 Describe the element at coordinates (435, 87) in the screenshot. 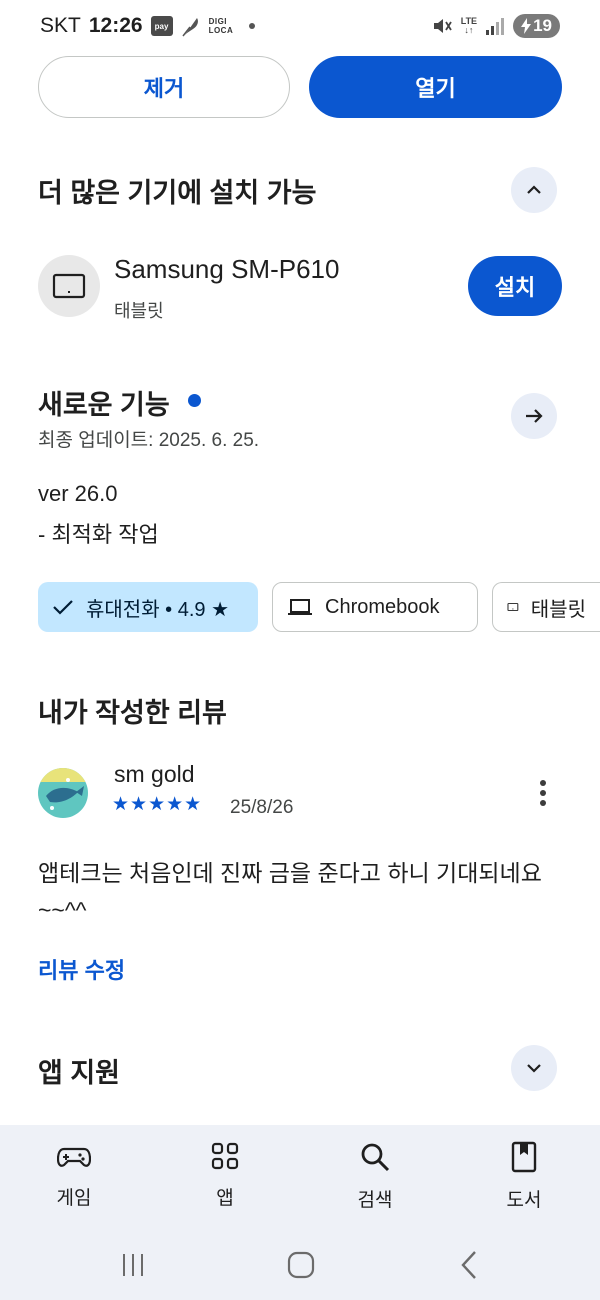

I see `open-button: 열기` at that location.